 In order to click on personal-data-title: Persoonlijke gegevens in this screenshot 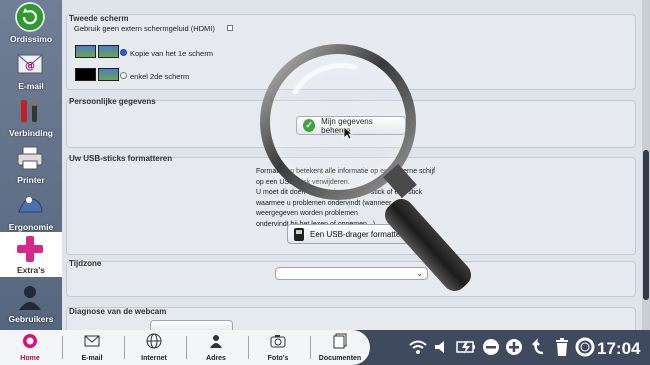, I will do `click(112, 101)`.